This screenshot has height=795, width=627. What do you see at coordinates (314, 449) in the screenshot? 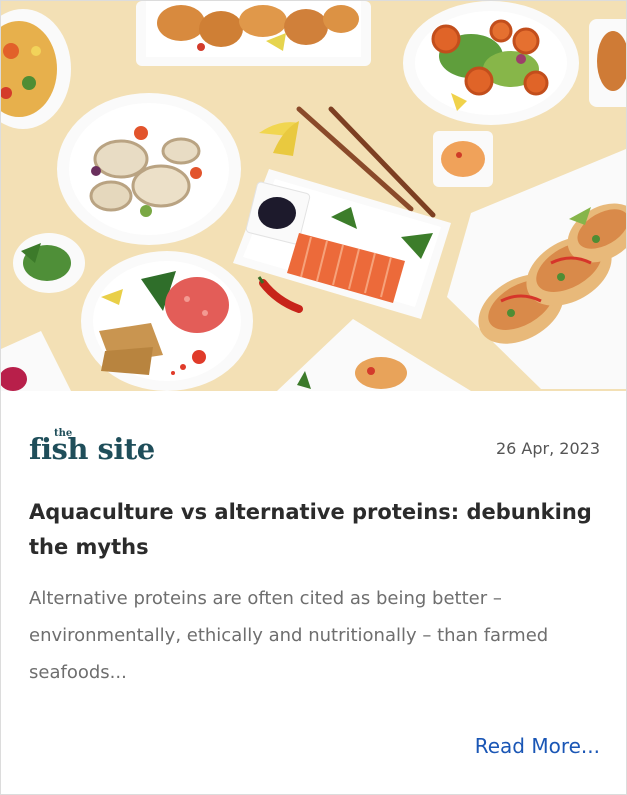
I see `article-meta: the fish site 26 Apr, 2023` at bounding box center [314, 449].